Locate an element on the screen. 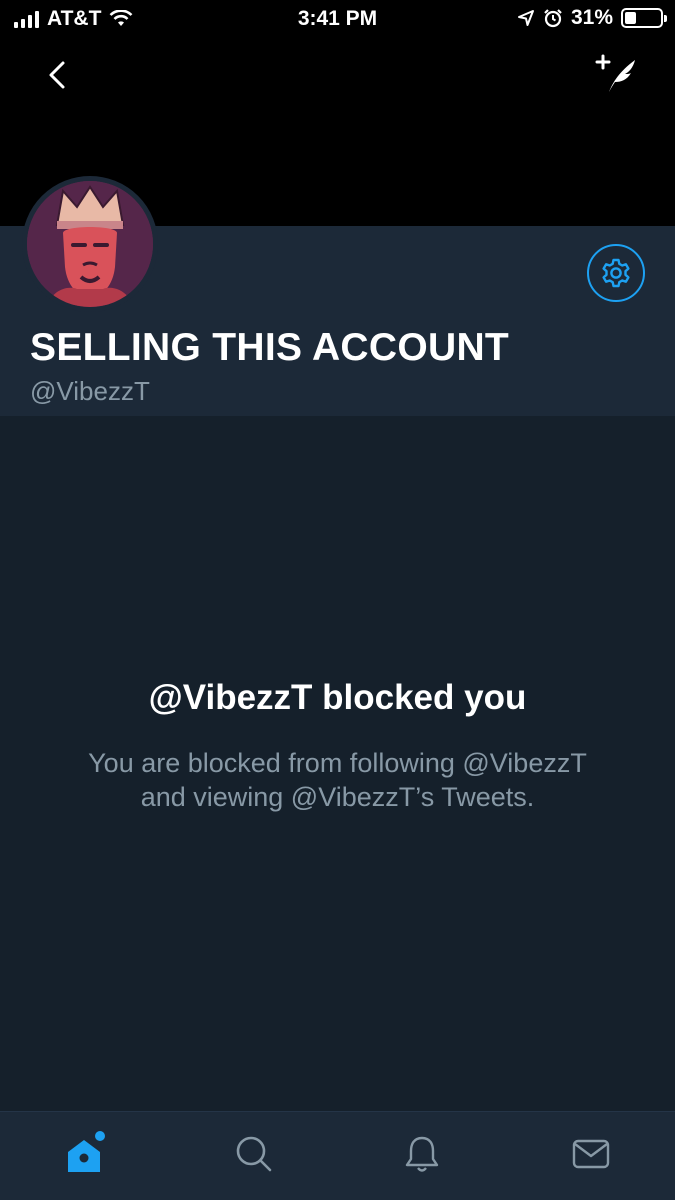  avatar-image is located at coordinates (90, 244).